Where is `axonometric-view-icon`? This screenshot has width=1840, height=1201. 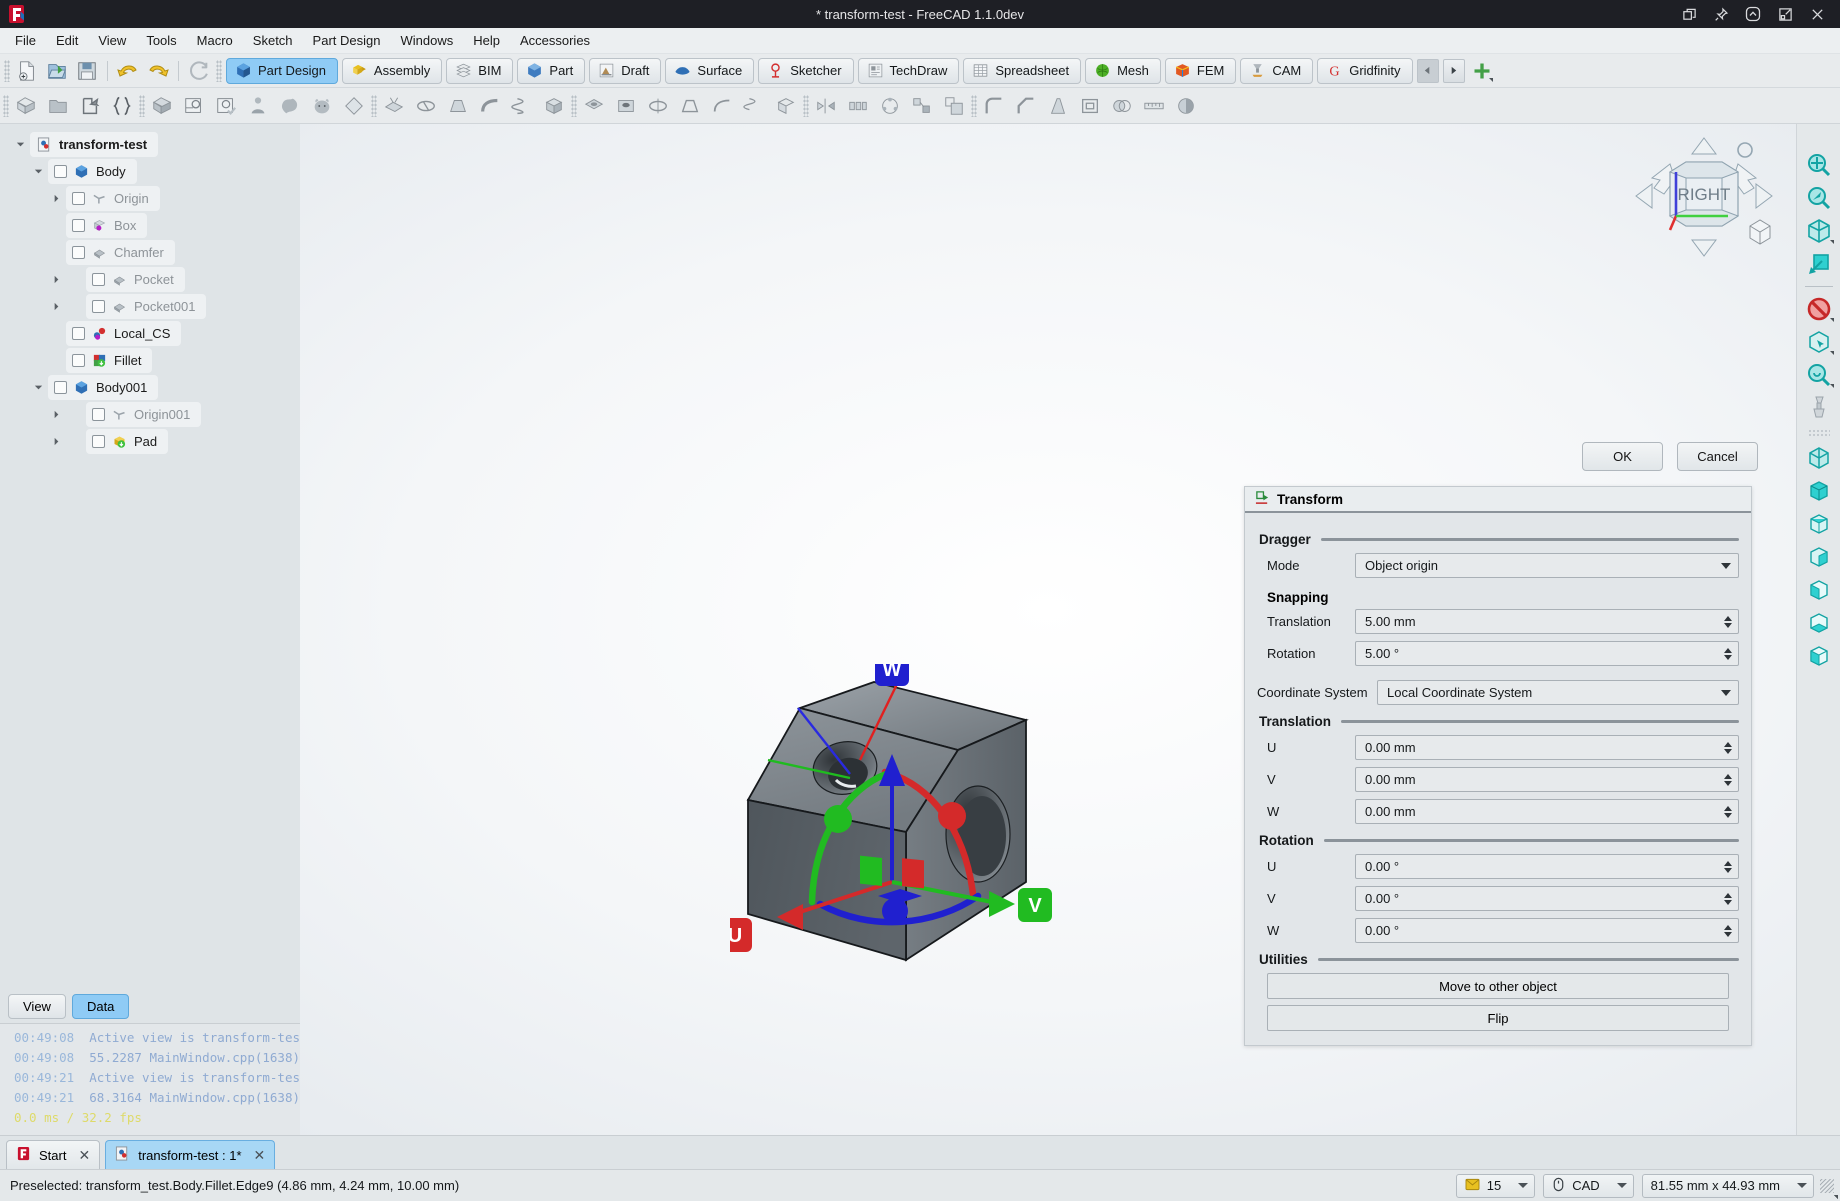
axonometric-view-icon is located at coordinates (1819, 458).